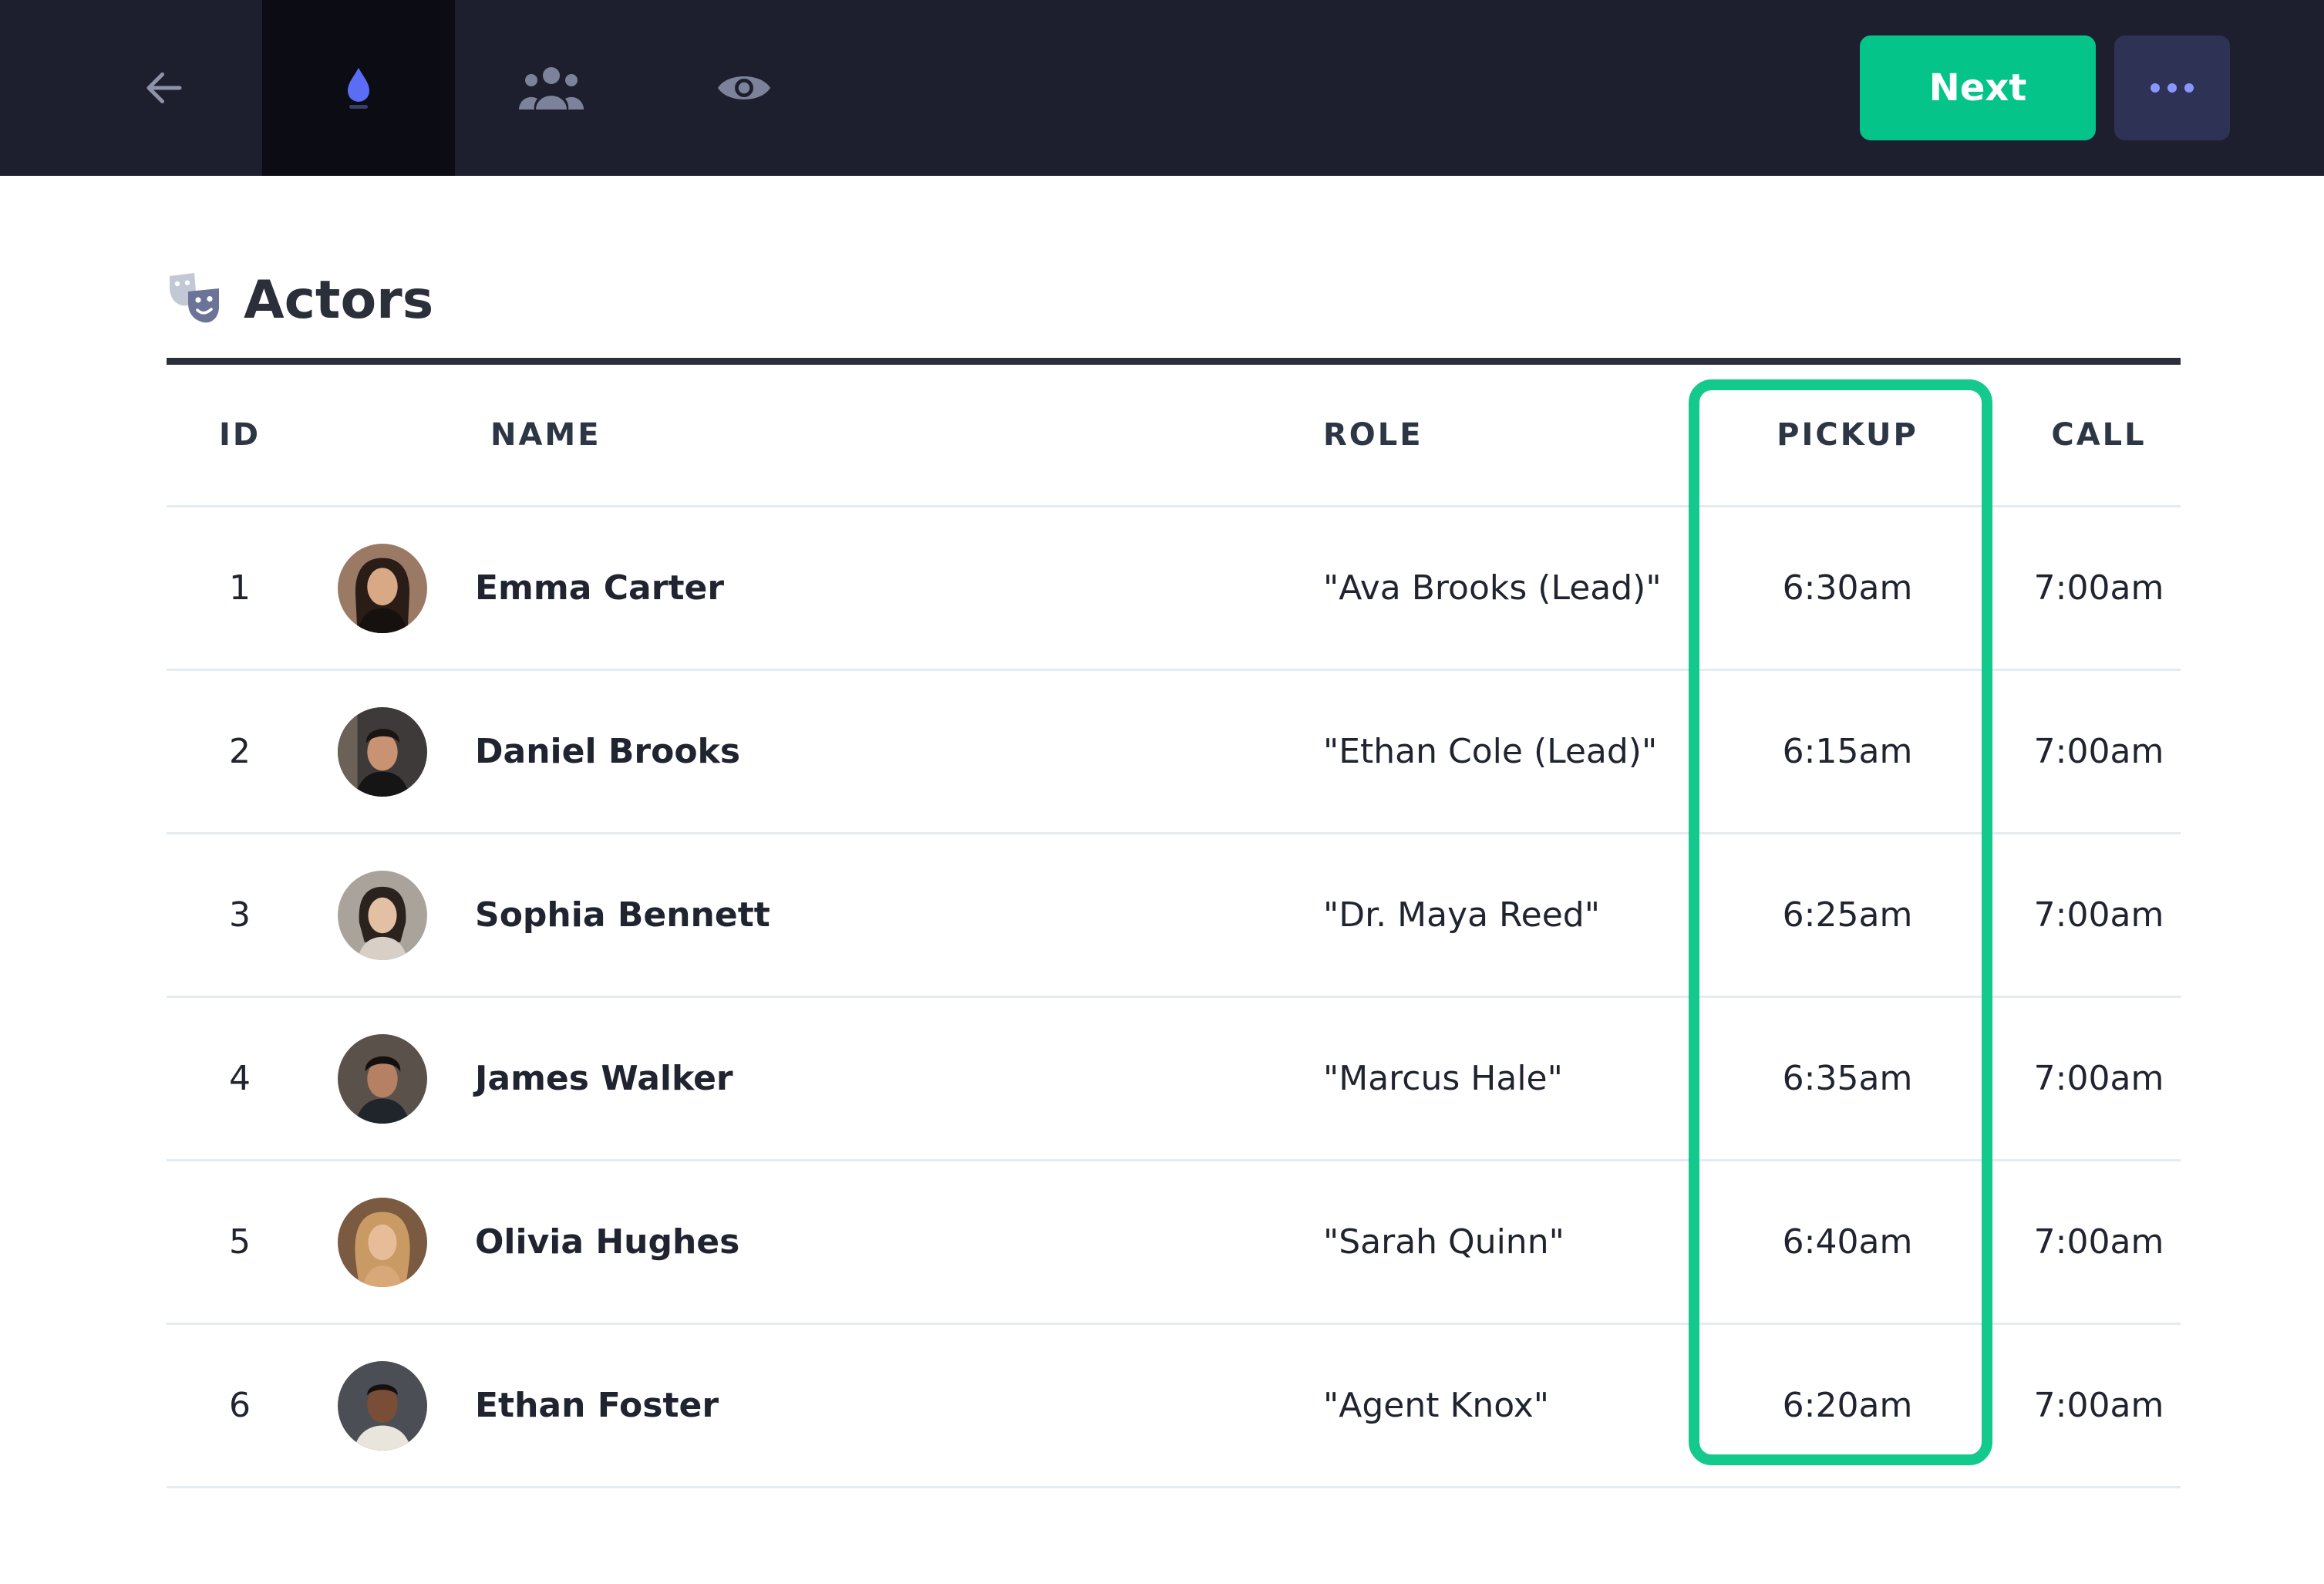  I want to click on team-icon, so click(551, 88).